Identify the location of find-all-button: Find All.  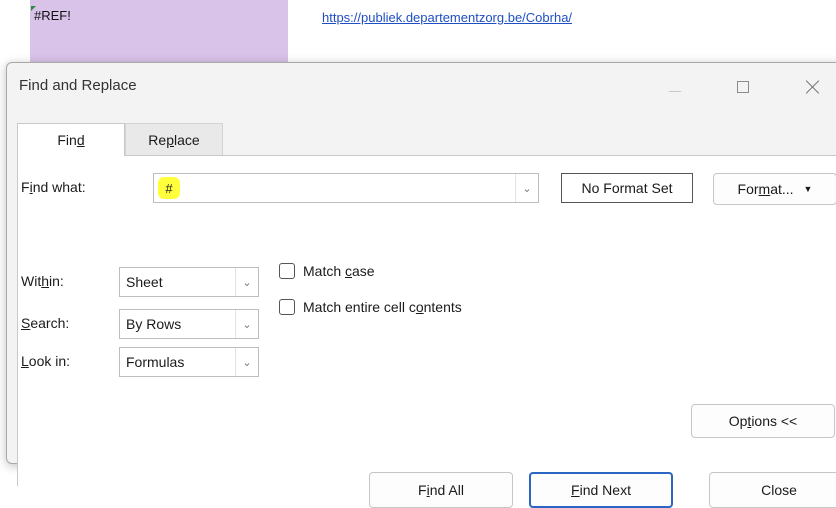
(441, 490).